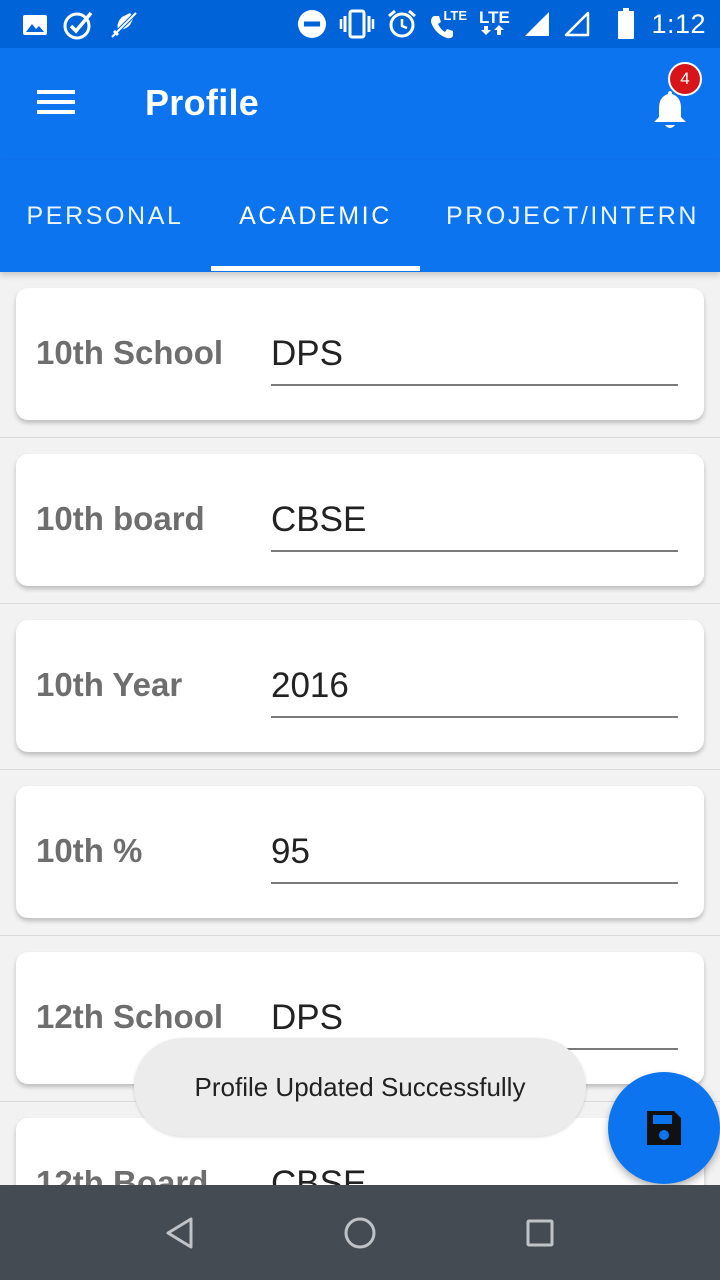  What do you see at coordinates (105, 216) in the screenshot?
I see `tab-personal: PERSONAL` at bounding box center [105, 216].